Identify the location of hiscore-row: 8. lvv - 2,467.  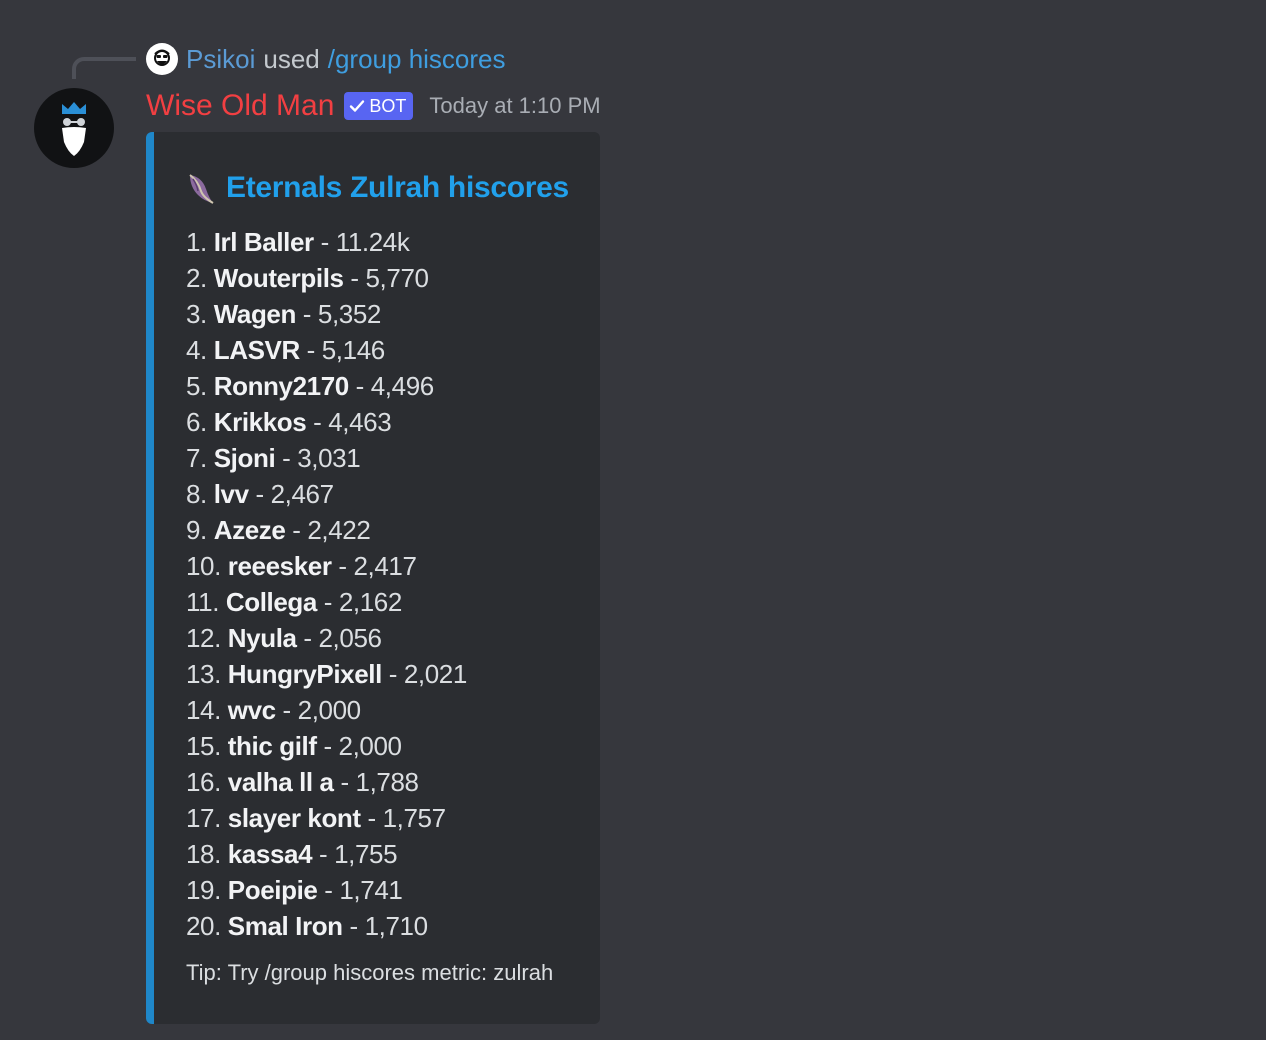
(326, 494).